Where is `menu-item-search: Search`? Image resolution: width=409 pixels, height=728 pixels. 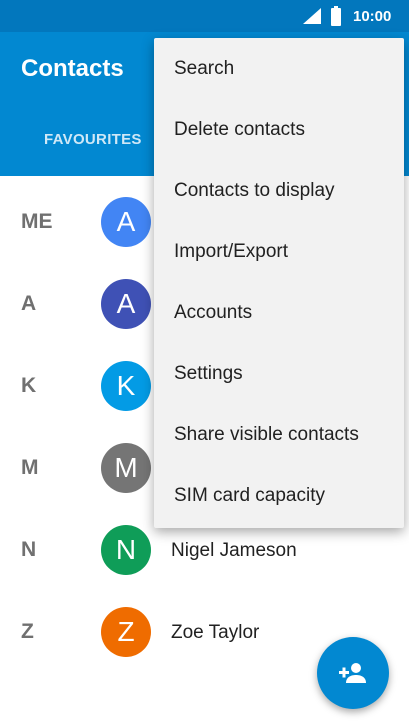
menu-item-search: Search is located at coordinates (279, 68).